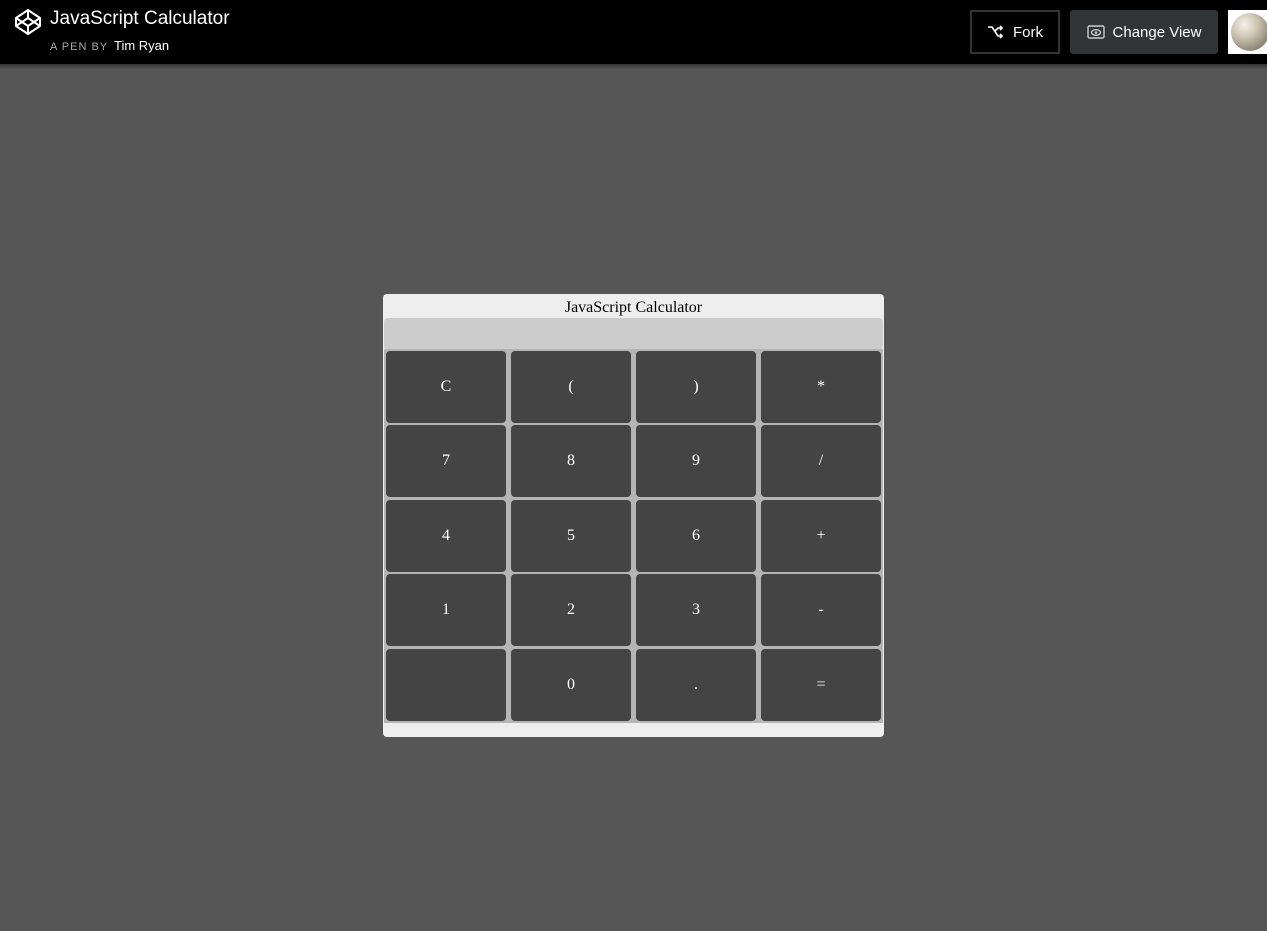 Image resolution: width=1267 pixels, height=931 pixels. I want to click on pen-author-link: Tim Ryan, so click(141, 45).